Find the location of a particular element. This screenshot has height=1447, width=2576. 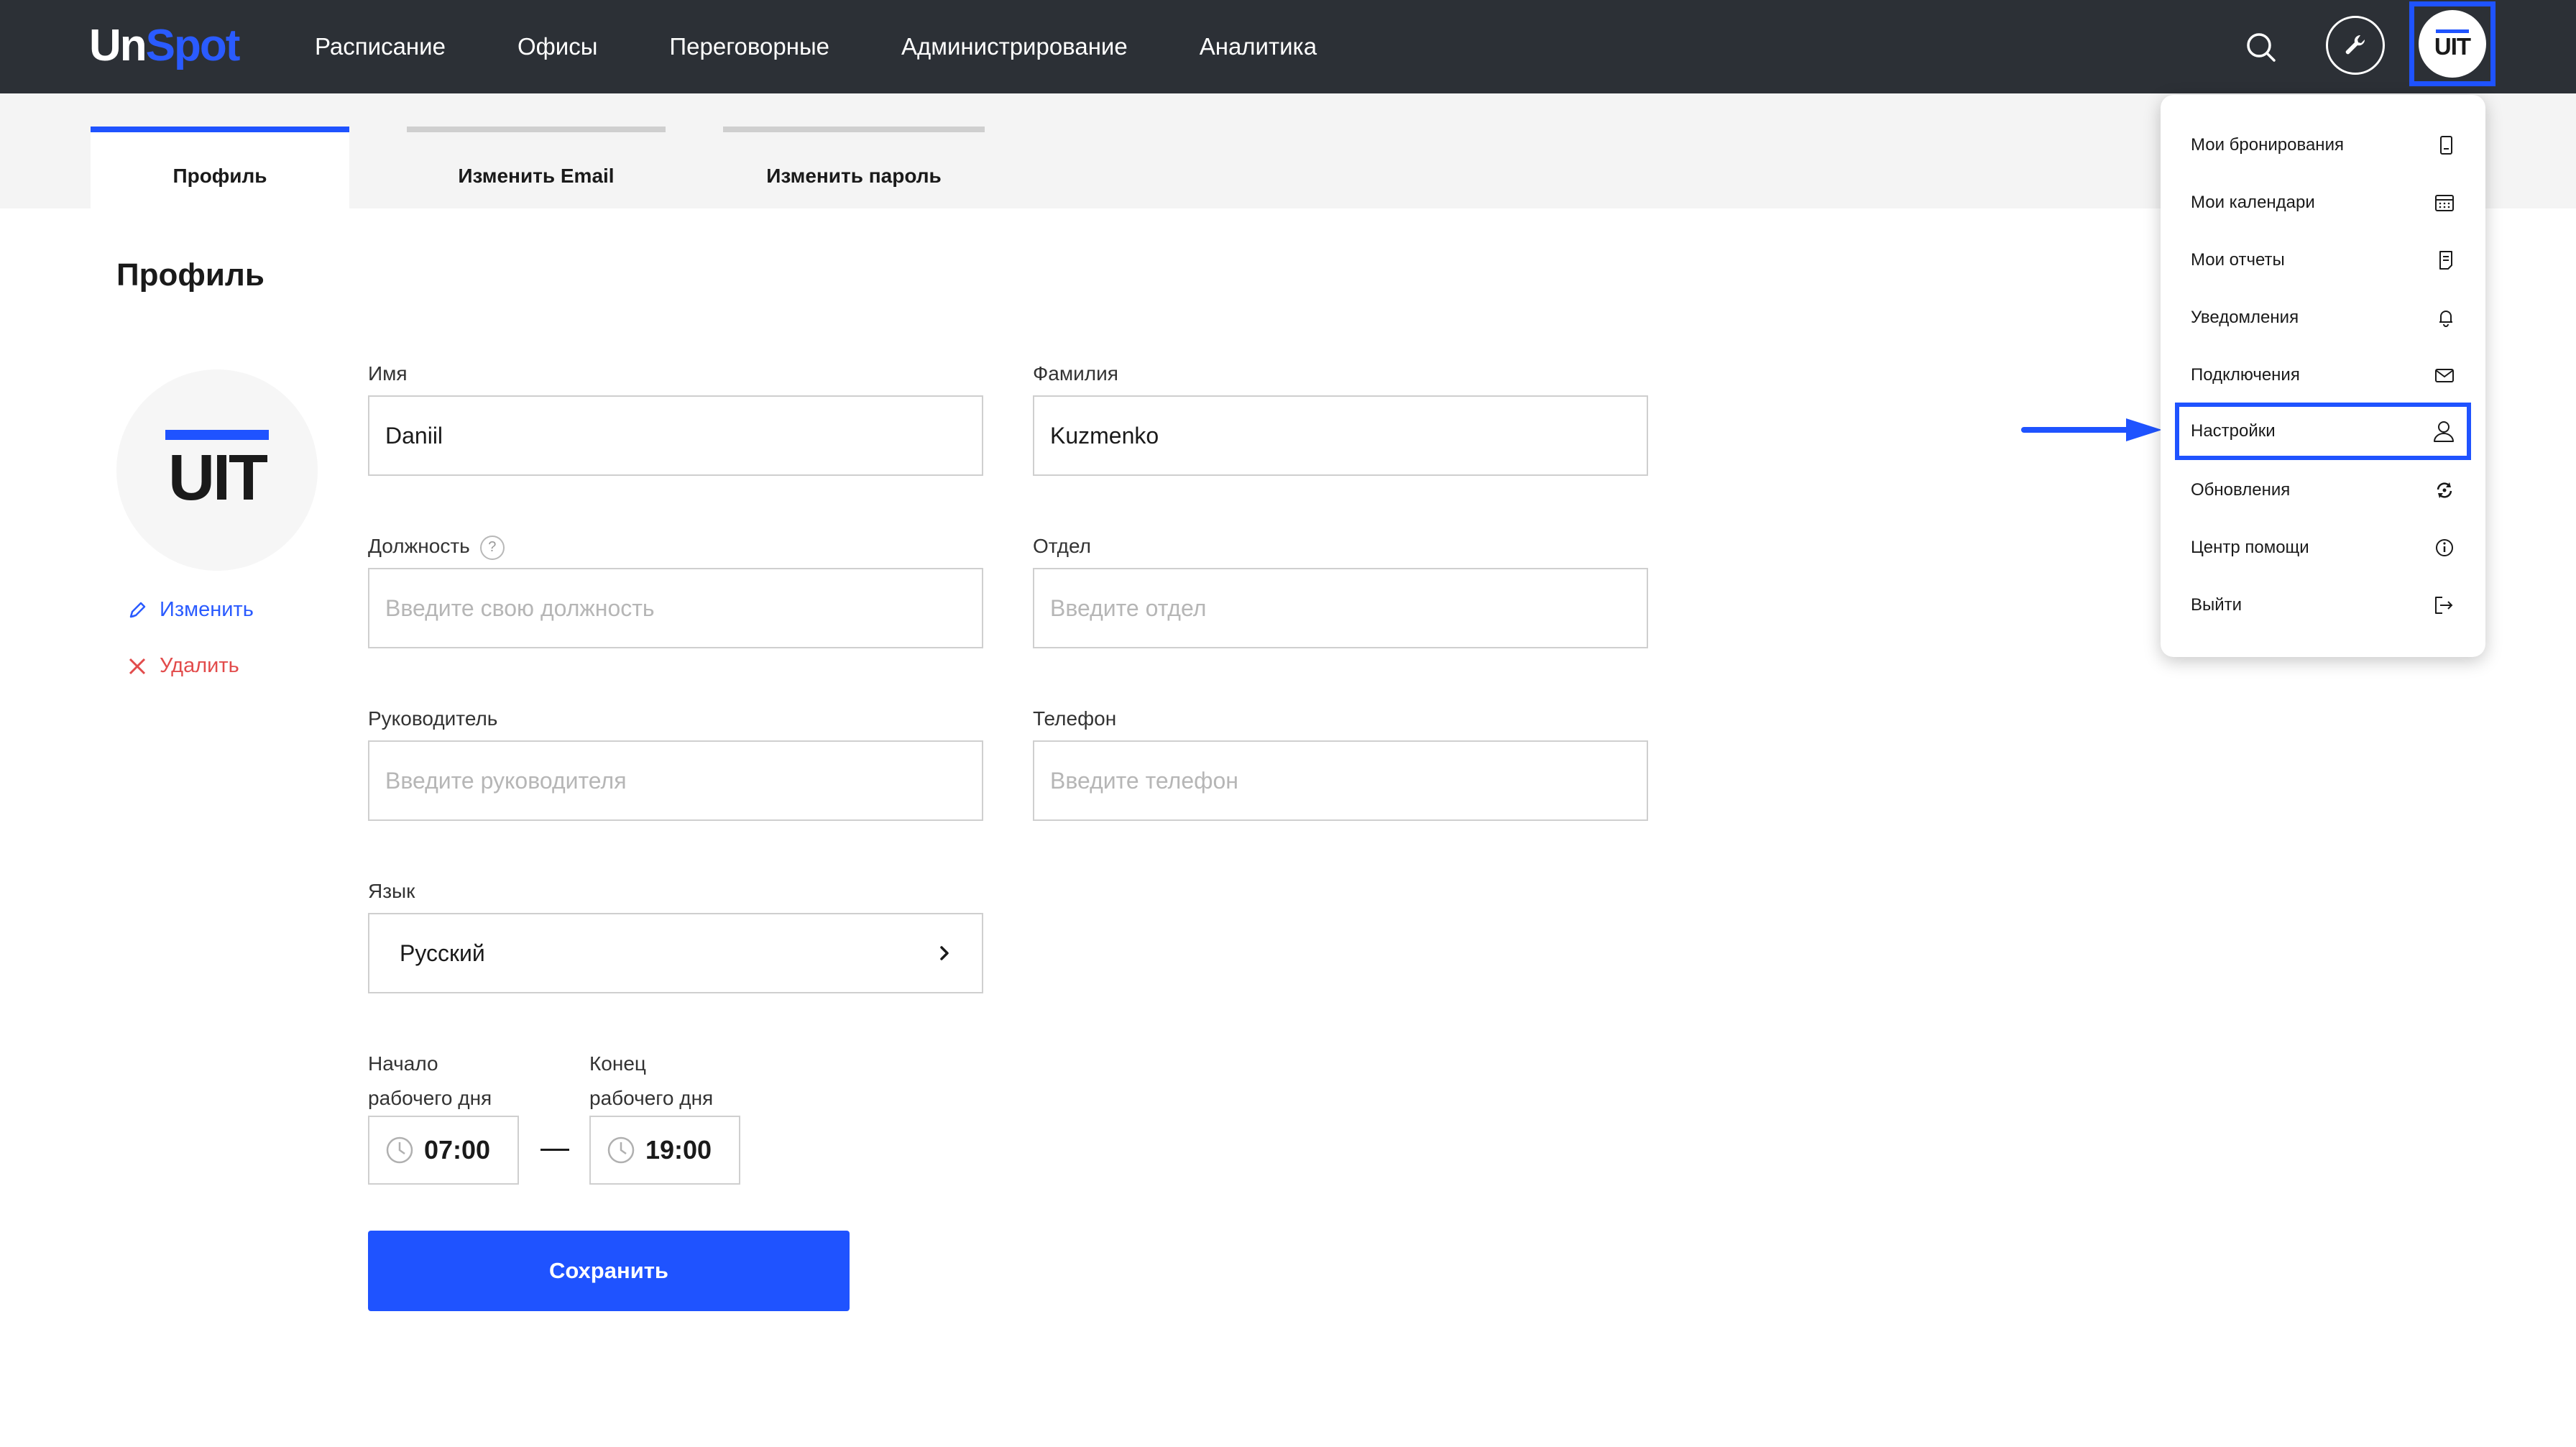

menu-item-my-calendars: Мои календари is located at coordinates (2323, 203).